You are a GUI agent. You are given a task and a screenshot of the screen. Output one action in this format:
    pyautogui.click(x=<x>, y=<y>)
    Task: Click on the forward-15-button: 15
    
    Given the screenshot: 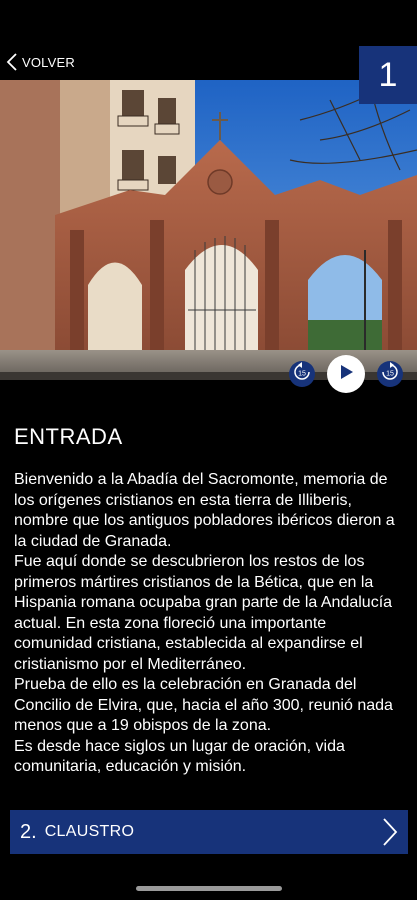 What is the action you would take?
    pyautogui.click(x=390, y=374)
    